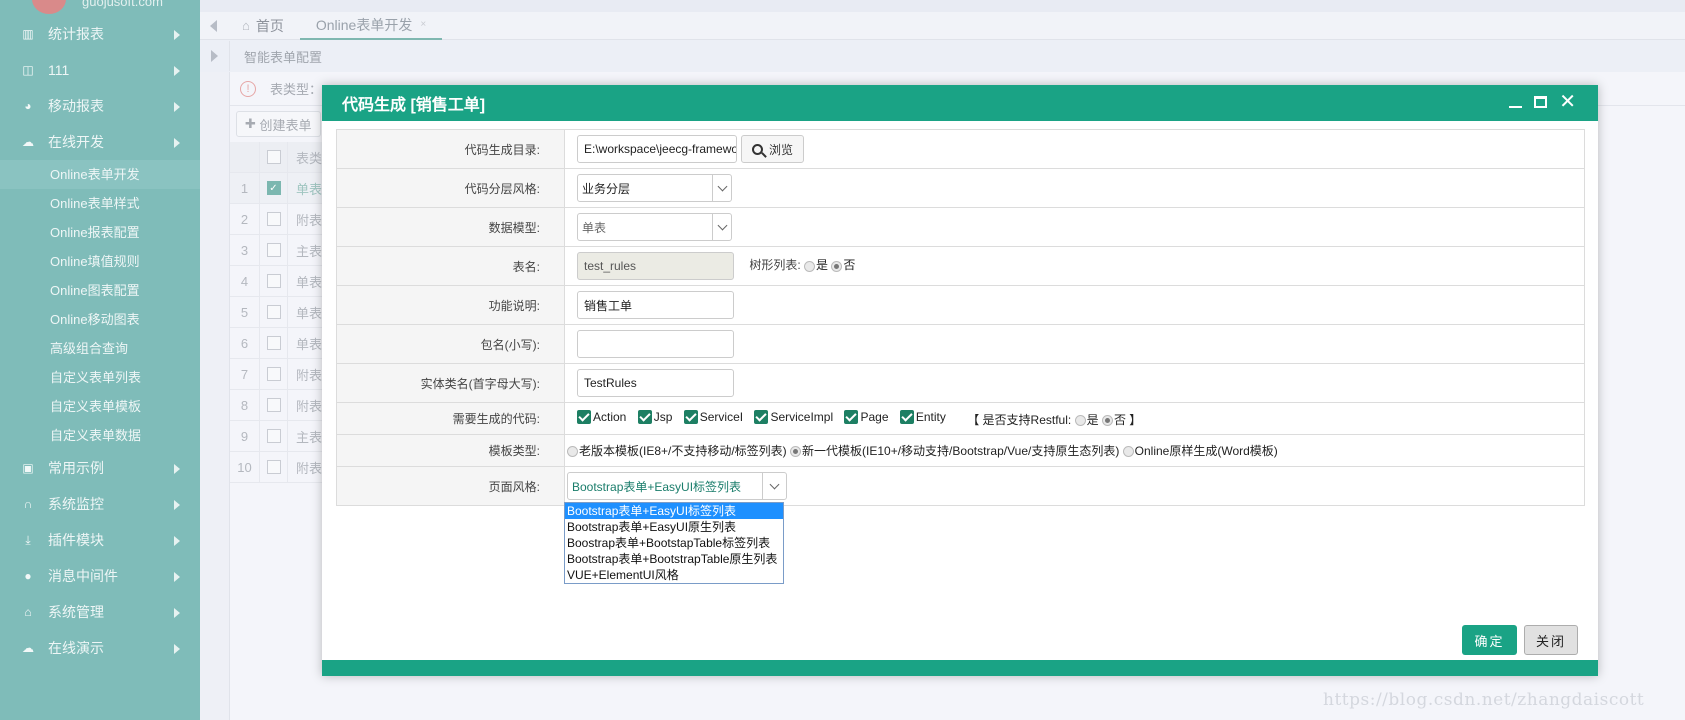 This screenshot has width=1685, height=720. What do you see at coordinates (674, 575) in the screenshot?
I see `select-option: VUE+ElementUI风格` at bounding box center [674, 575].